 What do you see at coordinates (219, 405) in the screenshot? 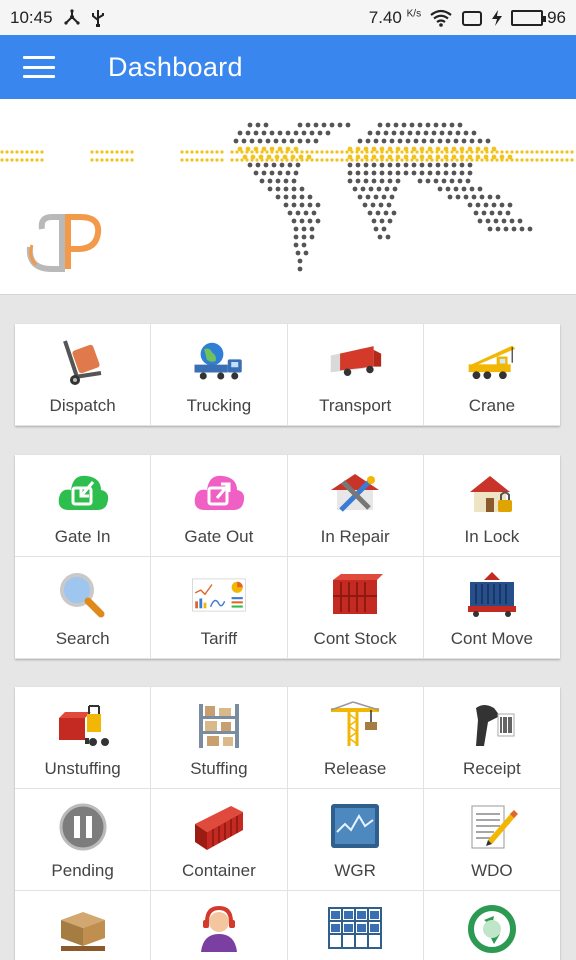
I see `tile-label: Trucking` at bounding box center [219, 405].